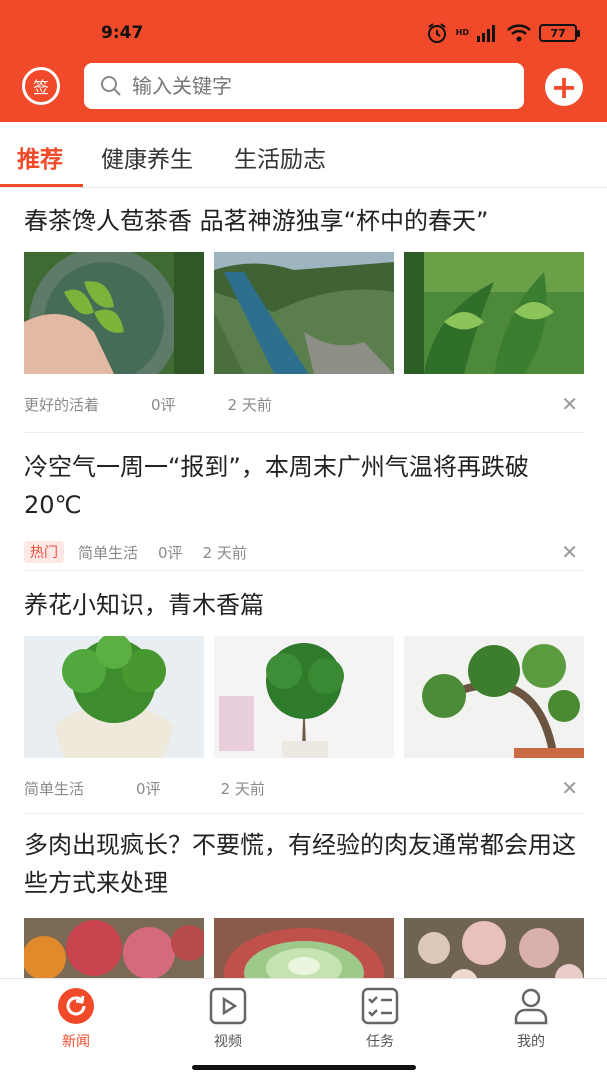 The height and width of the screenshot is (1080, 607). What do you see at coordinates (280, 157) in the screenshot?
I see `tab-life: 生活励志` at bounding box center [280, 157].